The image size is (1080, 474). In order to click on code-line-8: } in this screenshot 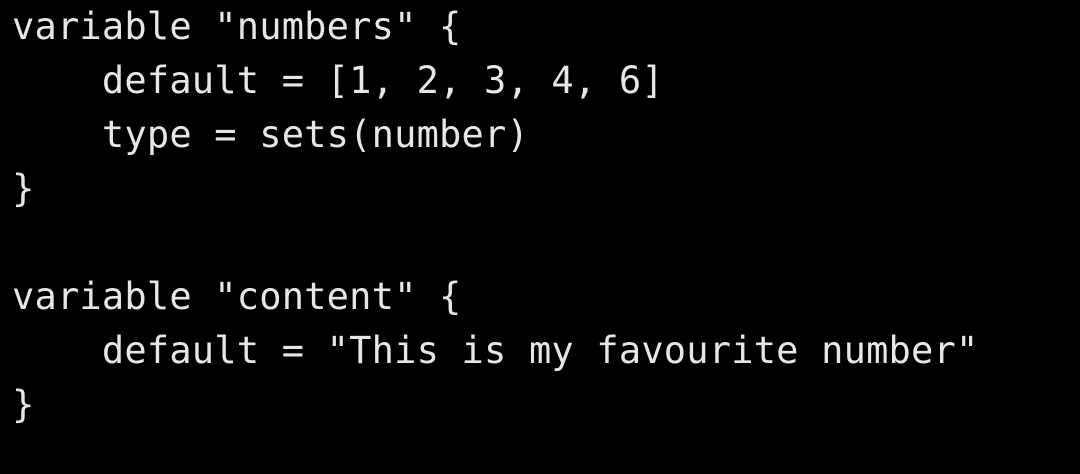, I will do `click(23, 404)`.